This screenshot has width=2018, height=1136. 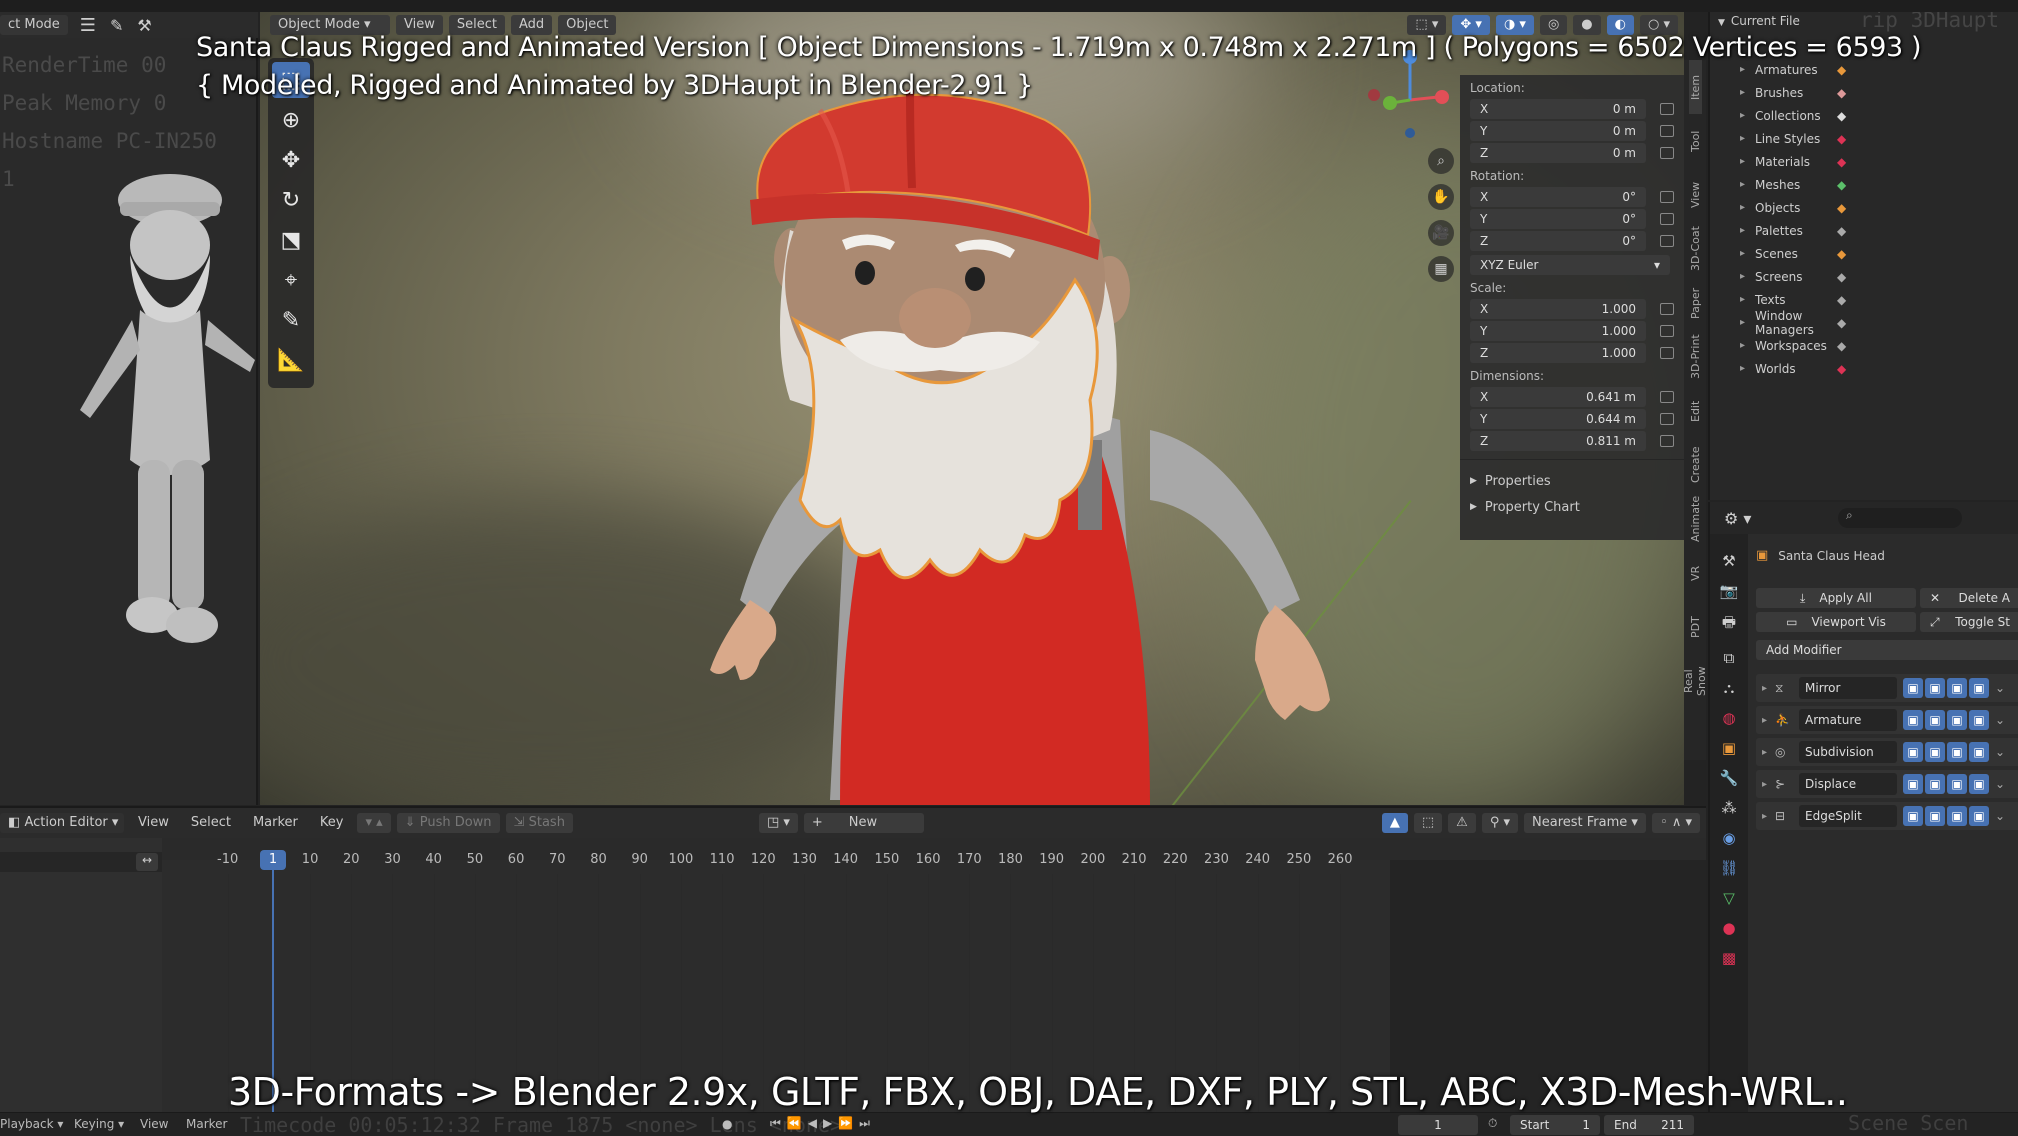 What do you see at coordinates (1737, 518) in the screenshot?
I see `editor-type-icon: ⚙ ▾` at bounding box center [1737, 518].